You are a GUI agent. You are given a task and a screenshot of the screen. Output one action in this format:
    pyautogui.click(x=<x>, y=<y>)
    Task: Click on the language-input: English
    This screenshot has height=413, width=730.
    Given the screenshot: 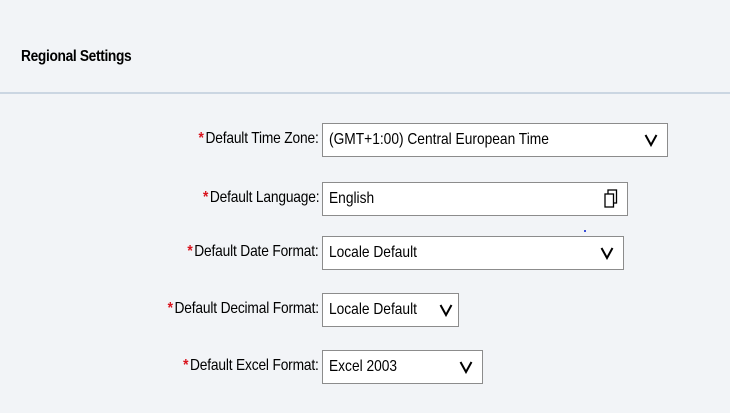 What is the action you would take?
    pyautogui.click(x=475, y=199)
    